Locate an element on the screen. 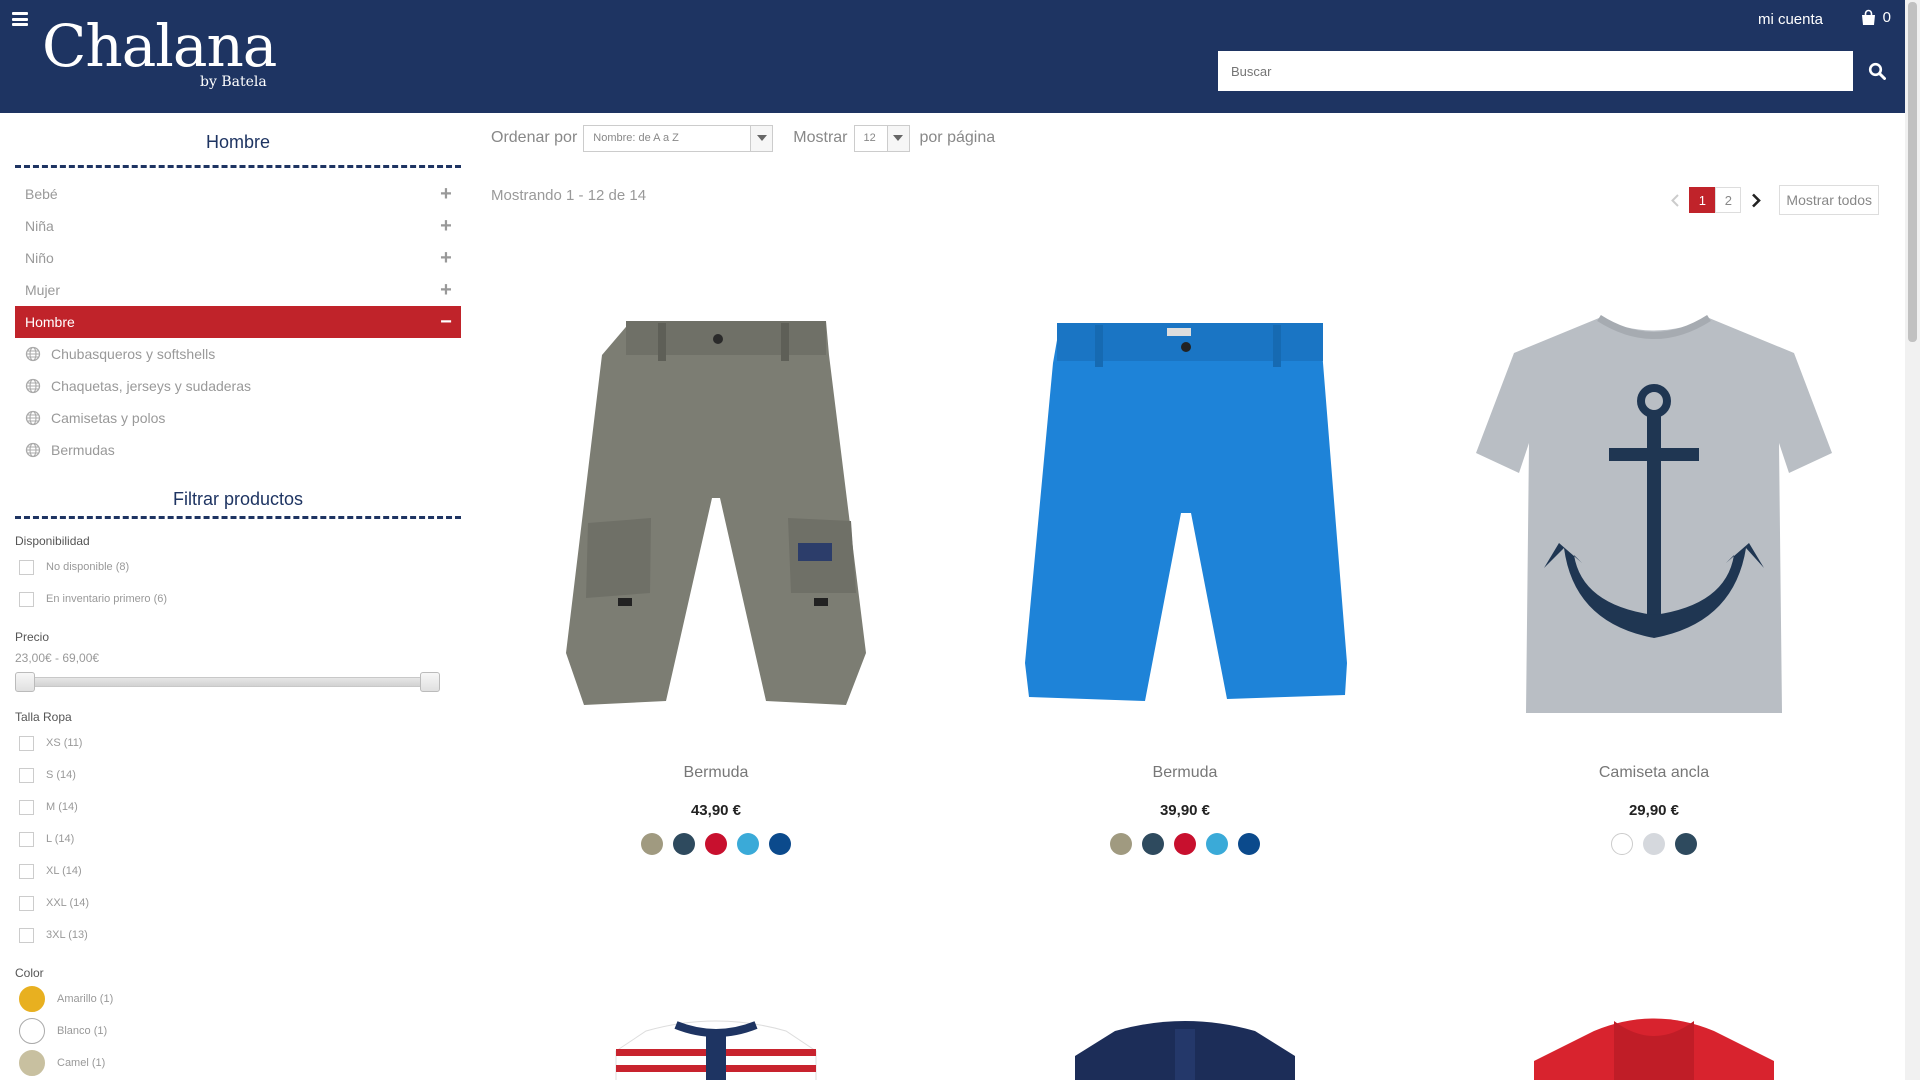 The height and width of the screenshot is (1080, 1920). slider-handle-min is located at coordinates (25, 682).